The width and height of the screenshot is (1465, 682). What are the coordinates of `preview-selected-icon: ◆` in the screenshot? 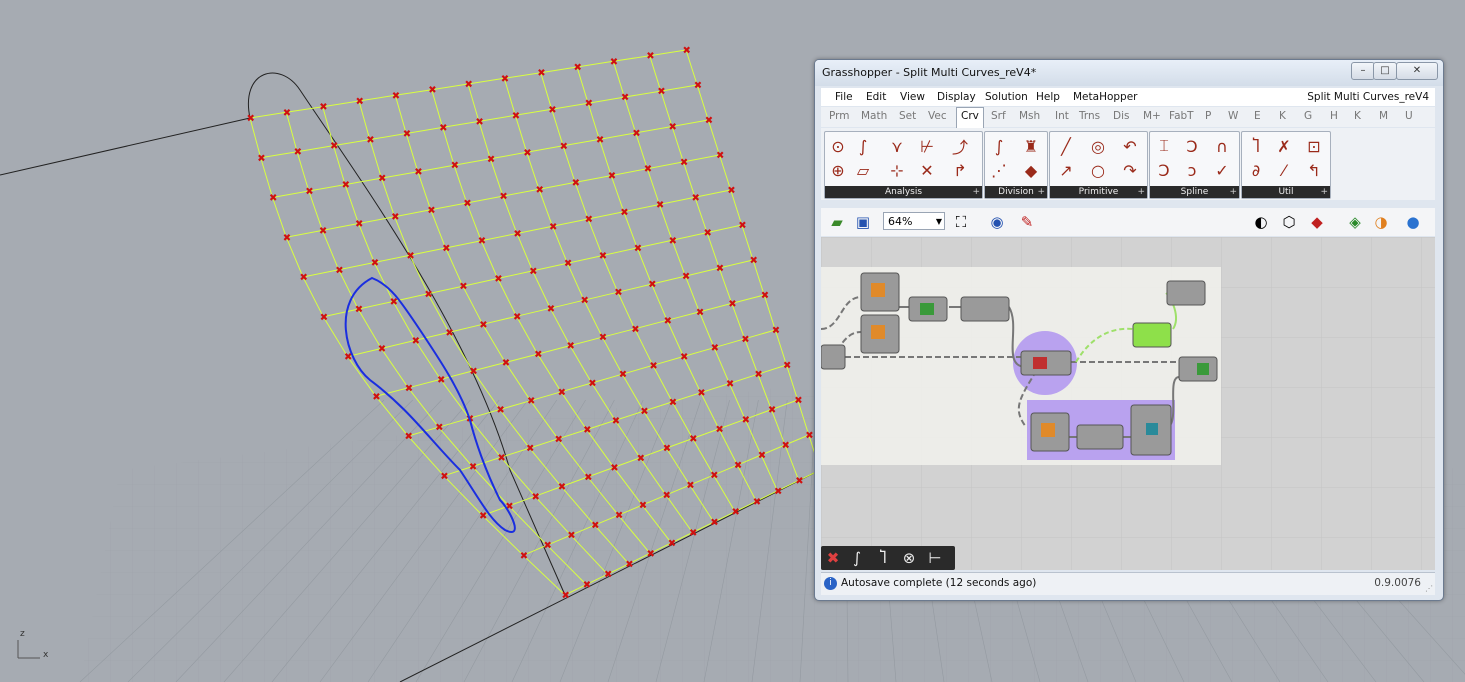 It's located at (1317, 222).